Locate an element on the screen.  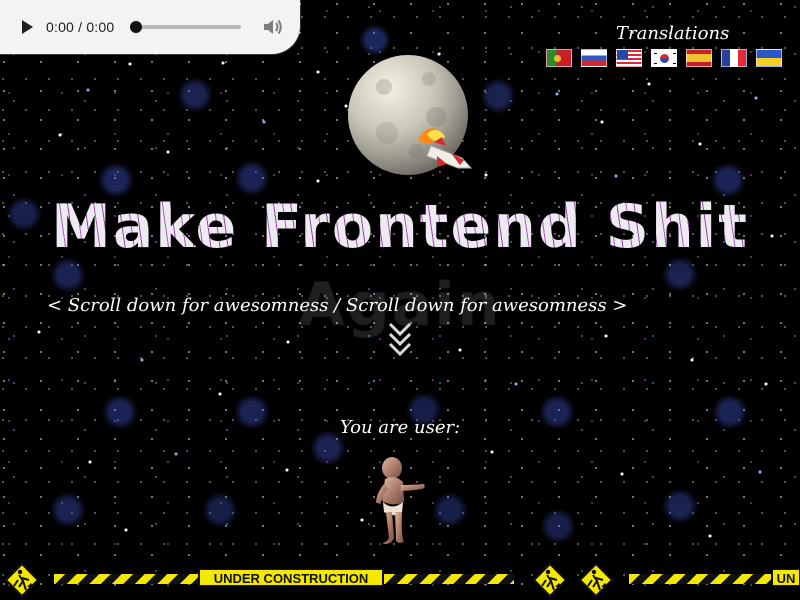
construction-banner: UNDER CONSTRUCTION UN is located at coordinates (400, 580).